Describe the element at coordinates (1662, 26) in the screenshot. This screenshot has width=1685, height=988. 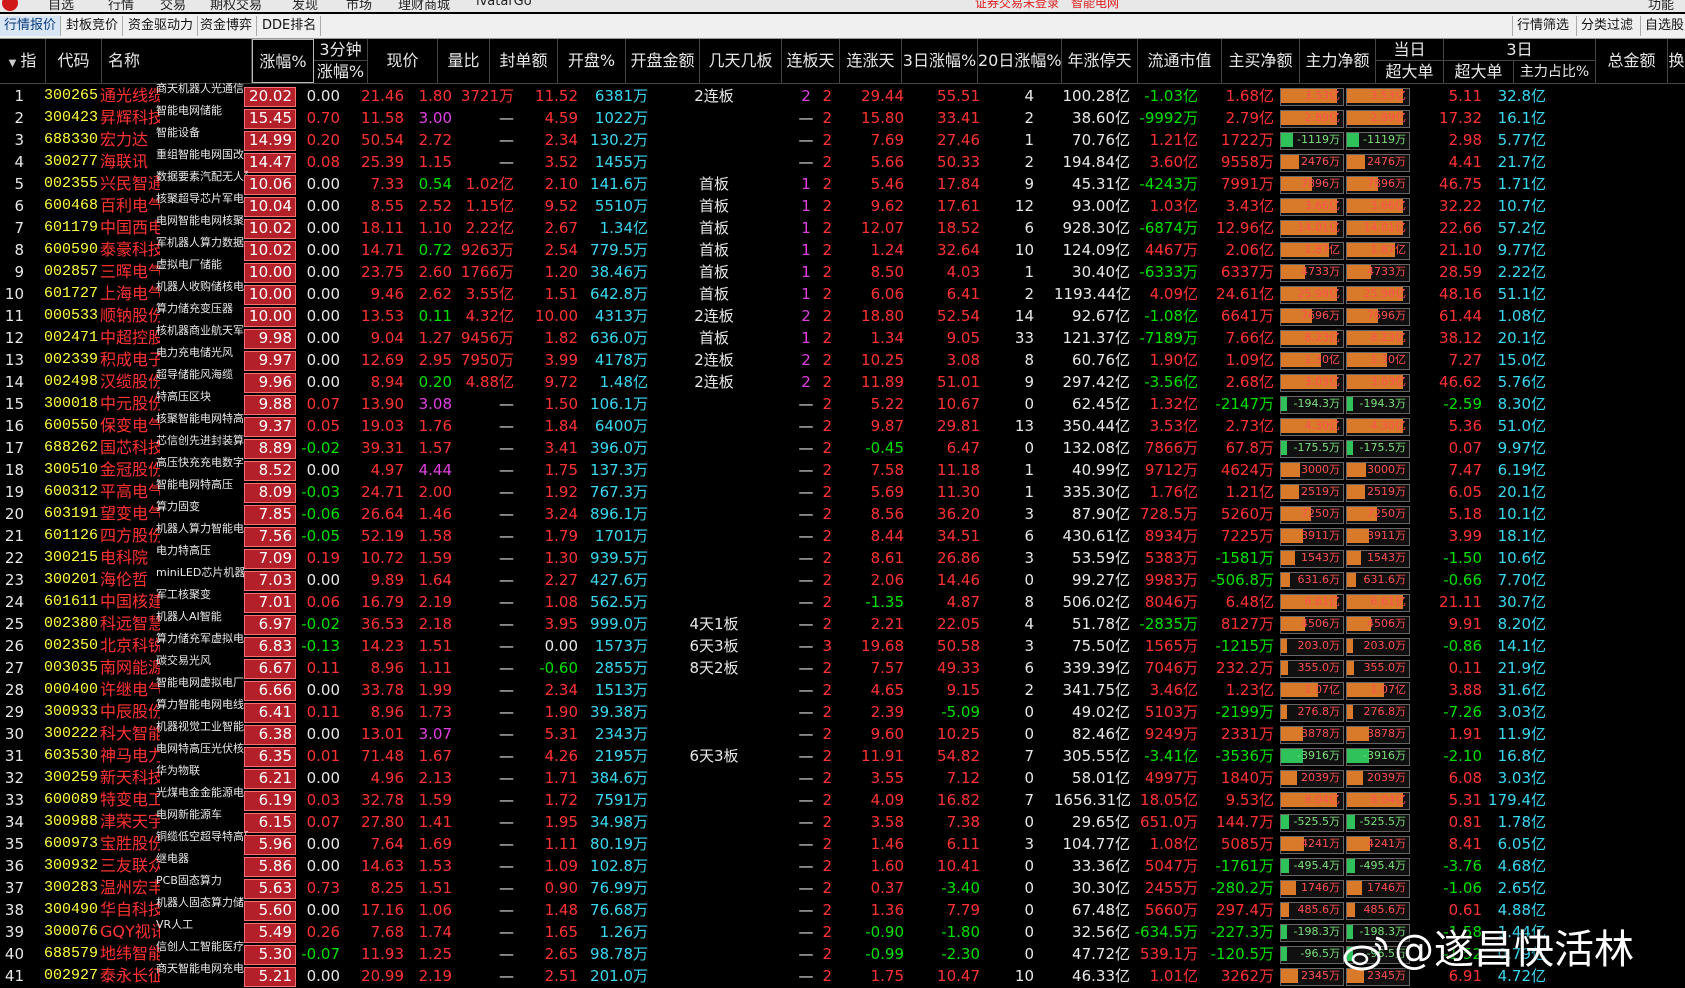
I see `watchlist-button: 自选股` at that location.